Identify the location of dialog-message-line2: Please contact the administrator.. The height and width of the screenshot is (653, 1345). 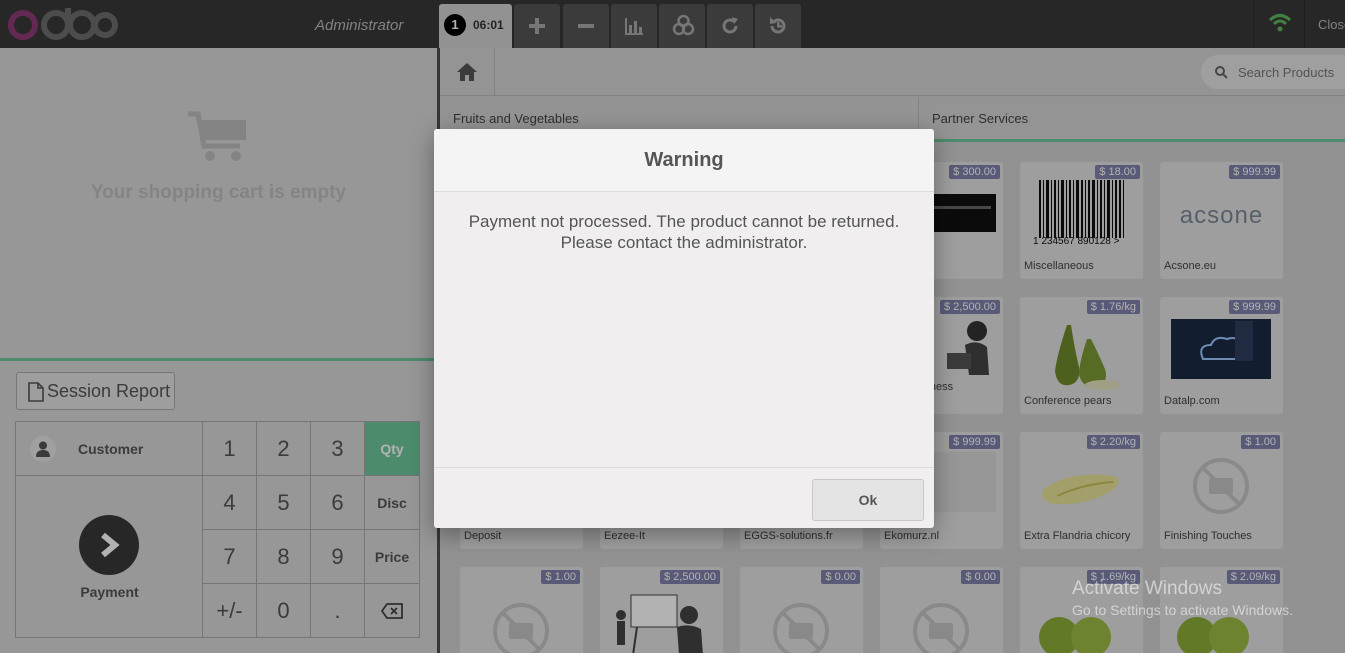
(684, 242).